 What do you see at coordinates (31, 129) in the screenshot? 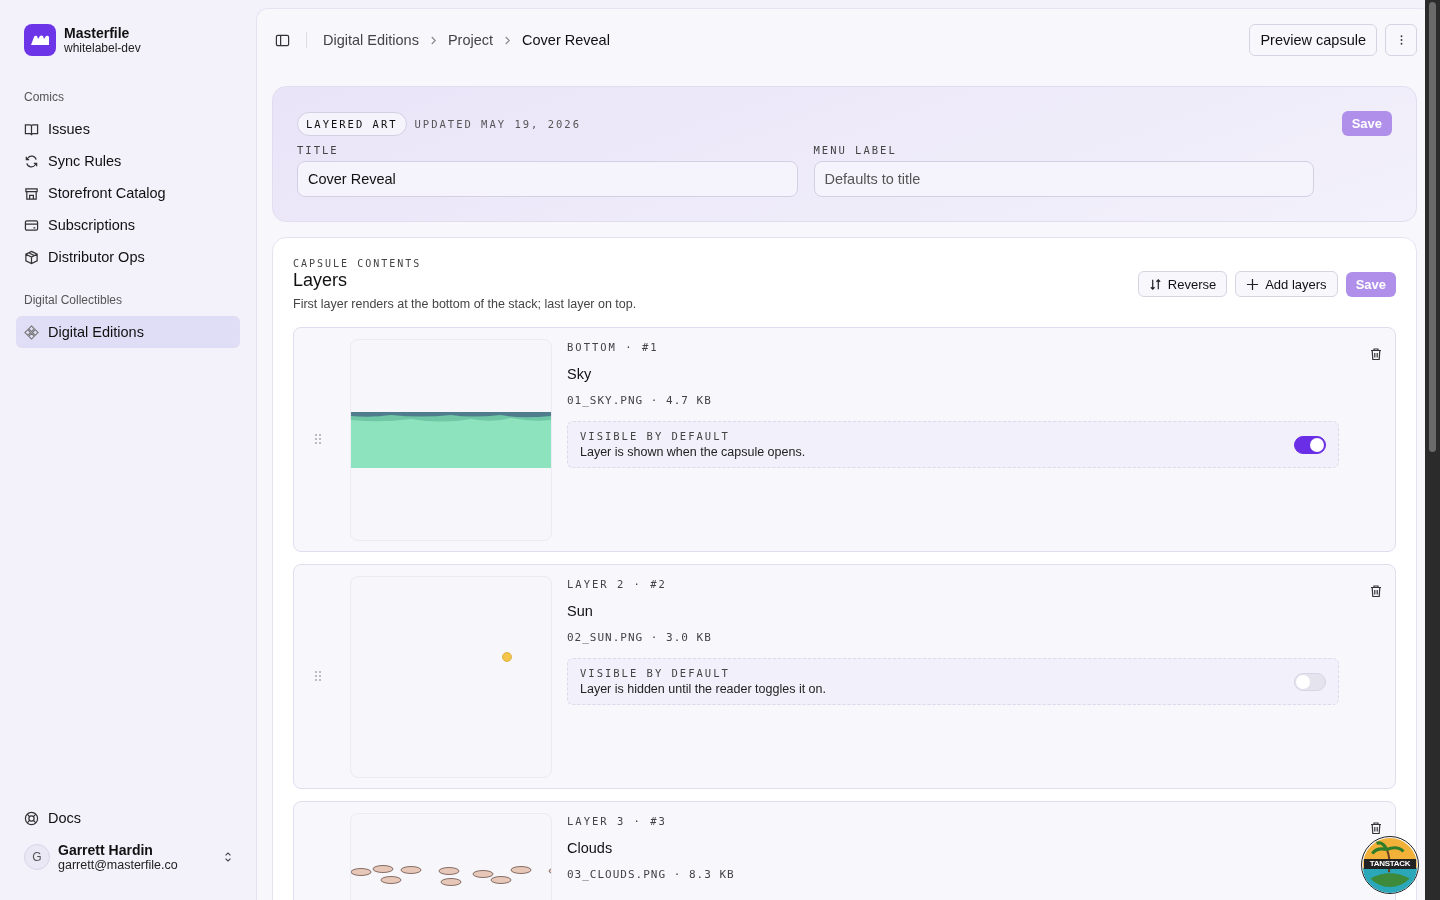
I see `book-icon` at bounding box center [31, 129].